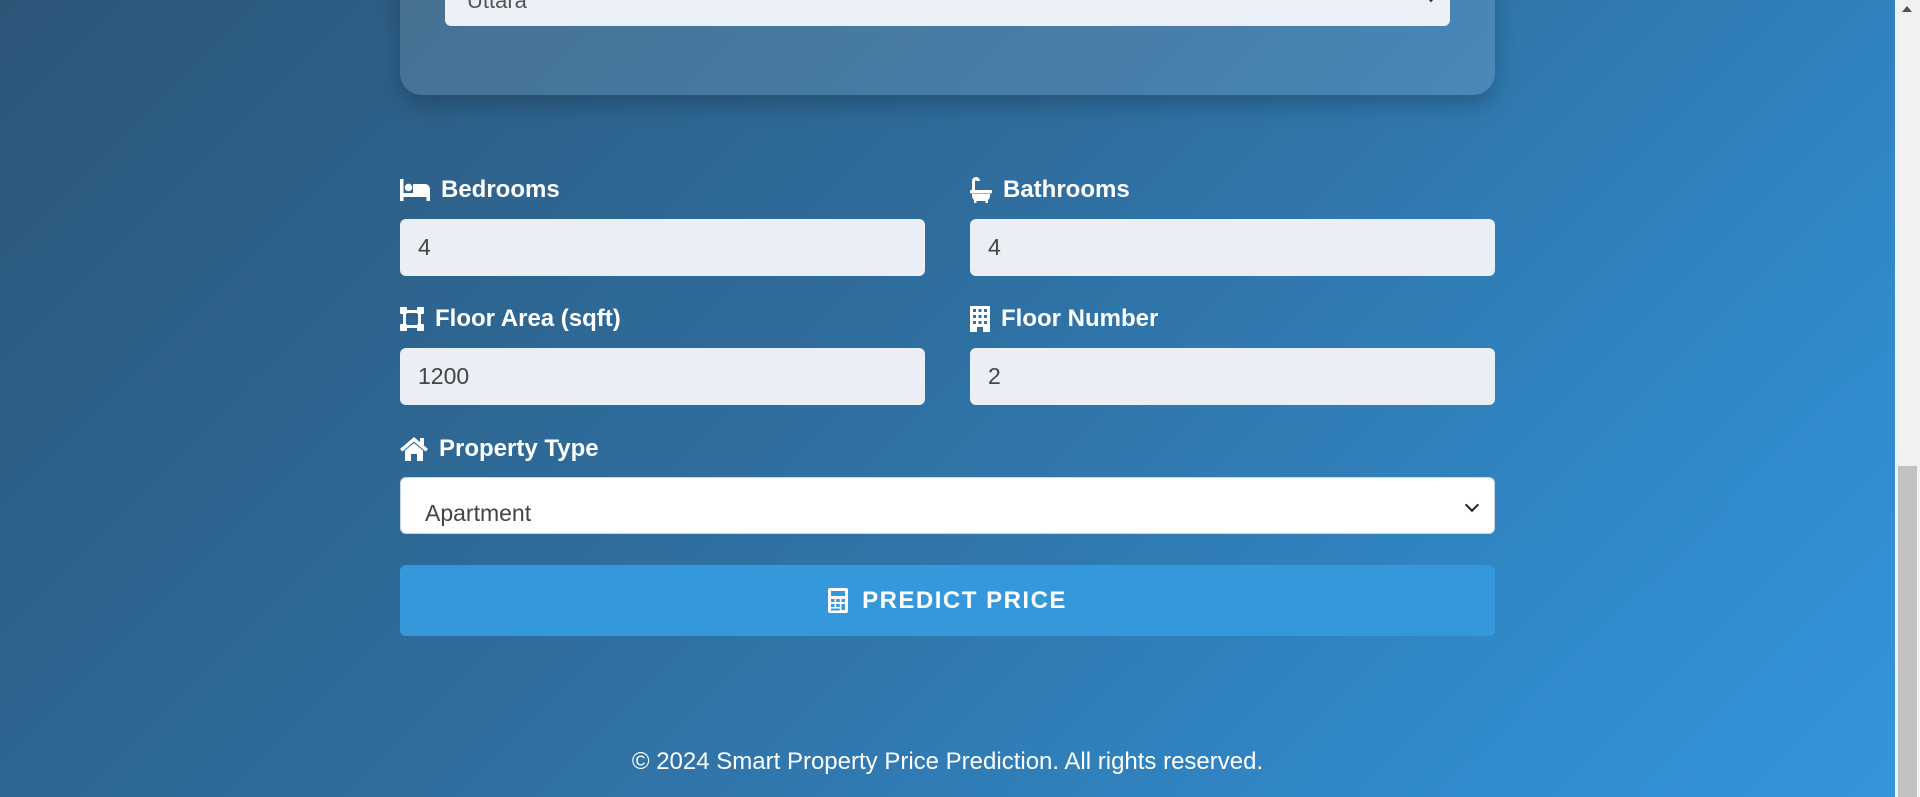 The height and width of the screenshot is (797, 1920). What do you see at coordinates (838, 600) in the screenshot?
I see `calculator-icon` at bounding box center [838, 600].